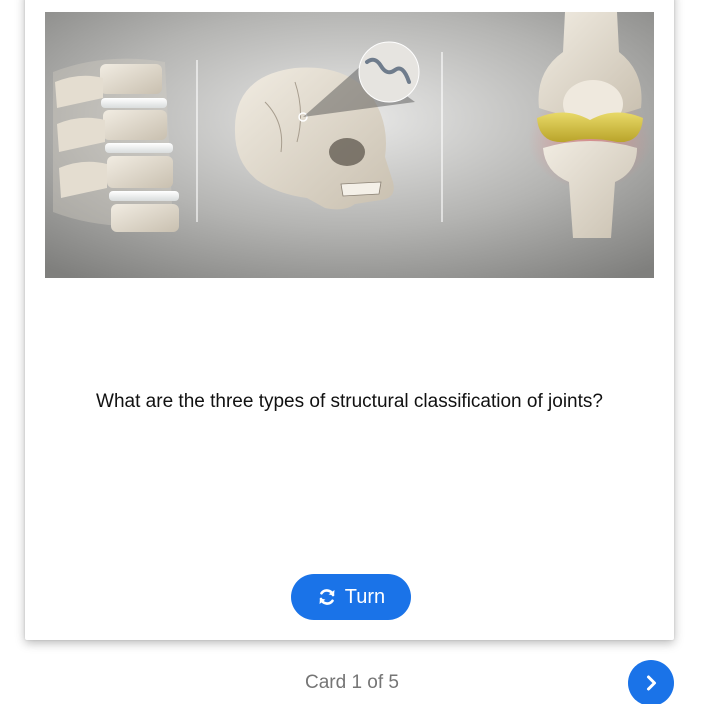 Image resolution: width=704 pixels, height=704 pixels. Describe the element at coordinates (365, 596) in the screenshot. I see `turn-button-label: Turn` at that location.